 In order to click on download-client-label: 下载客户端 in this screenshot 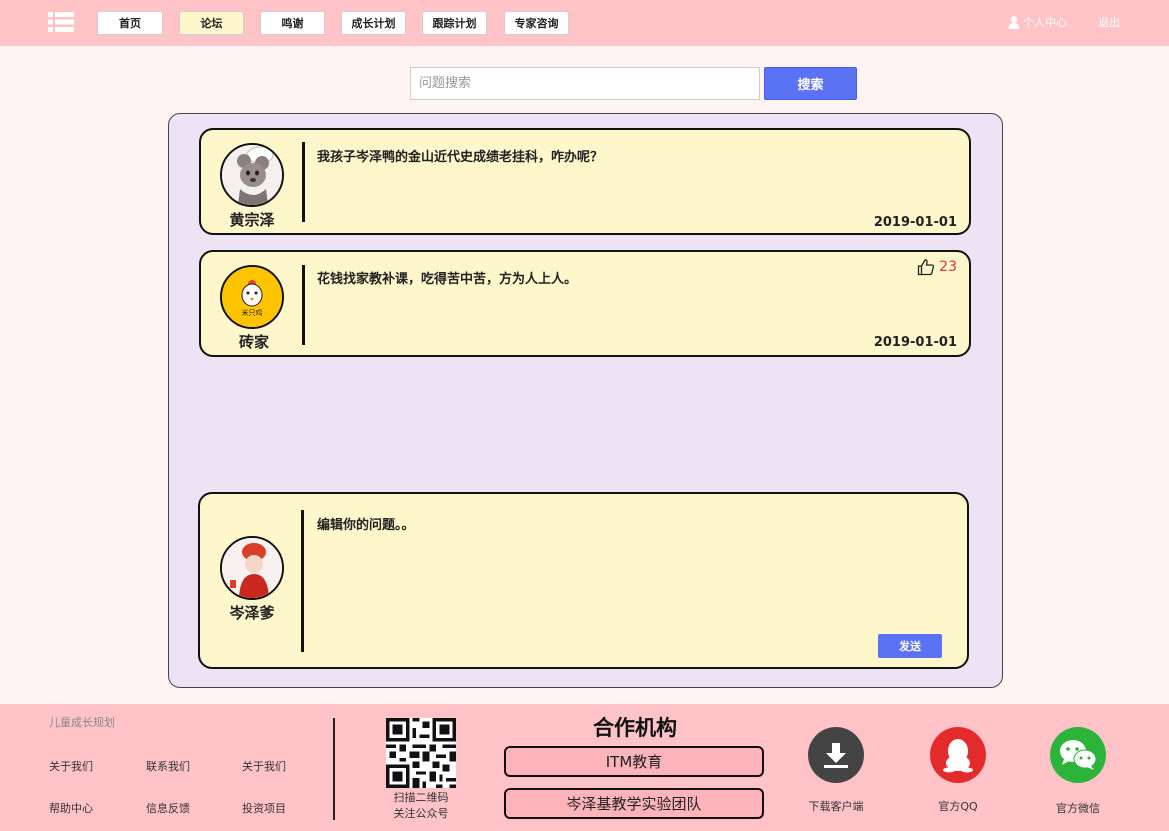, I will do `click(836, 806)`.